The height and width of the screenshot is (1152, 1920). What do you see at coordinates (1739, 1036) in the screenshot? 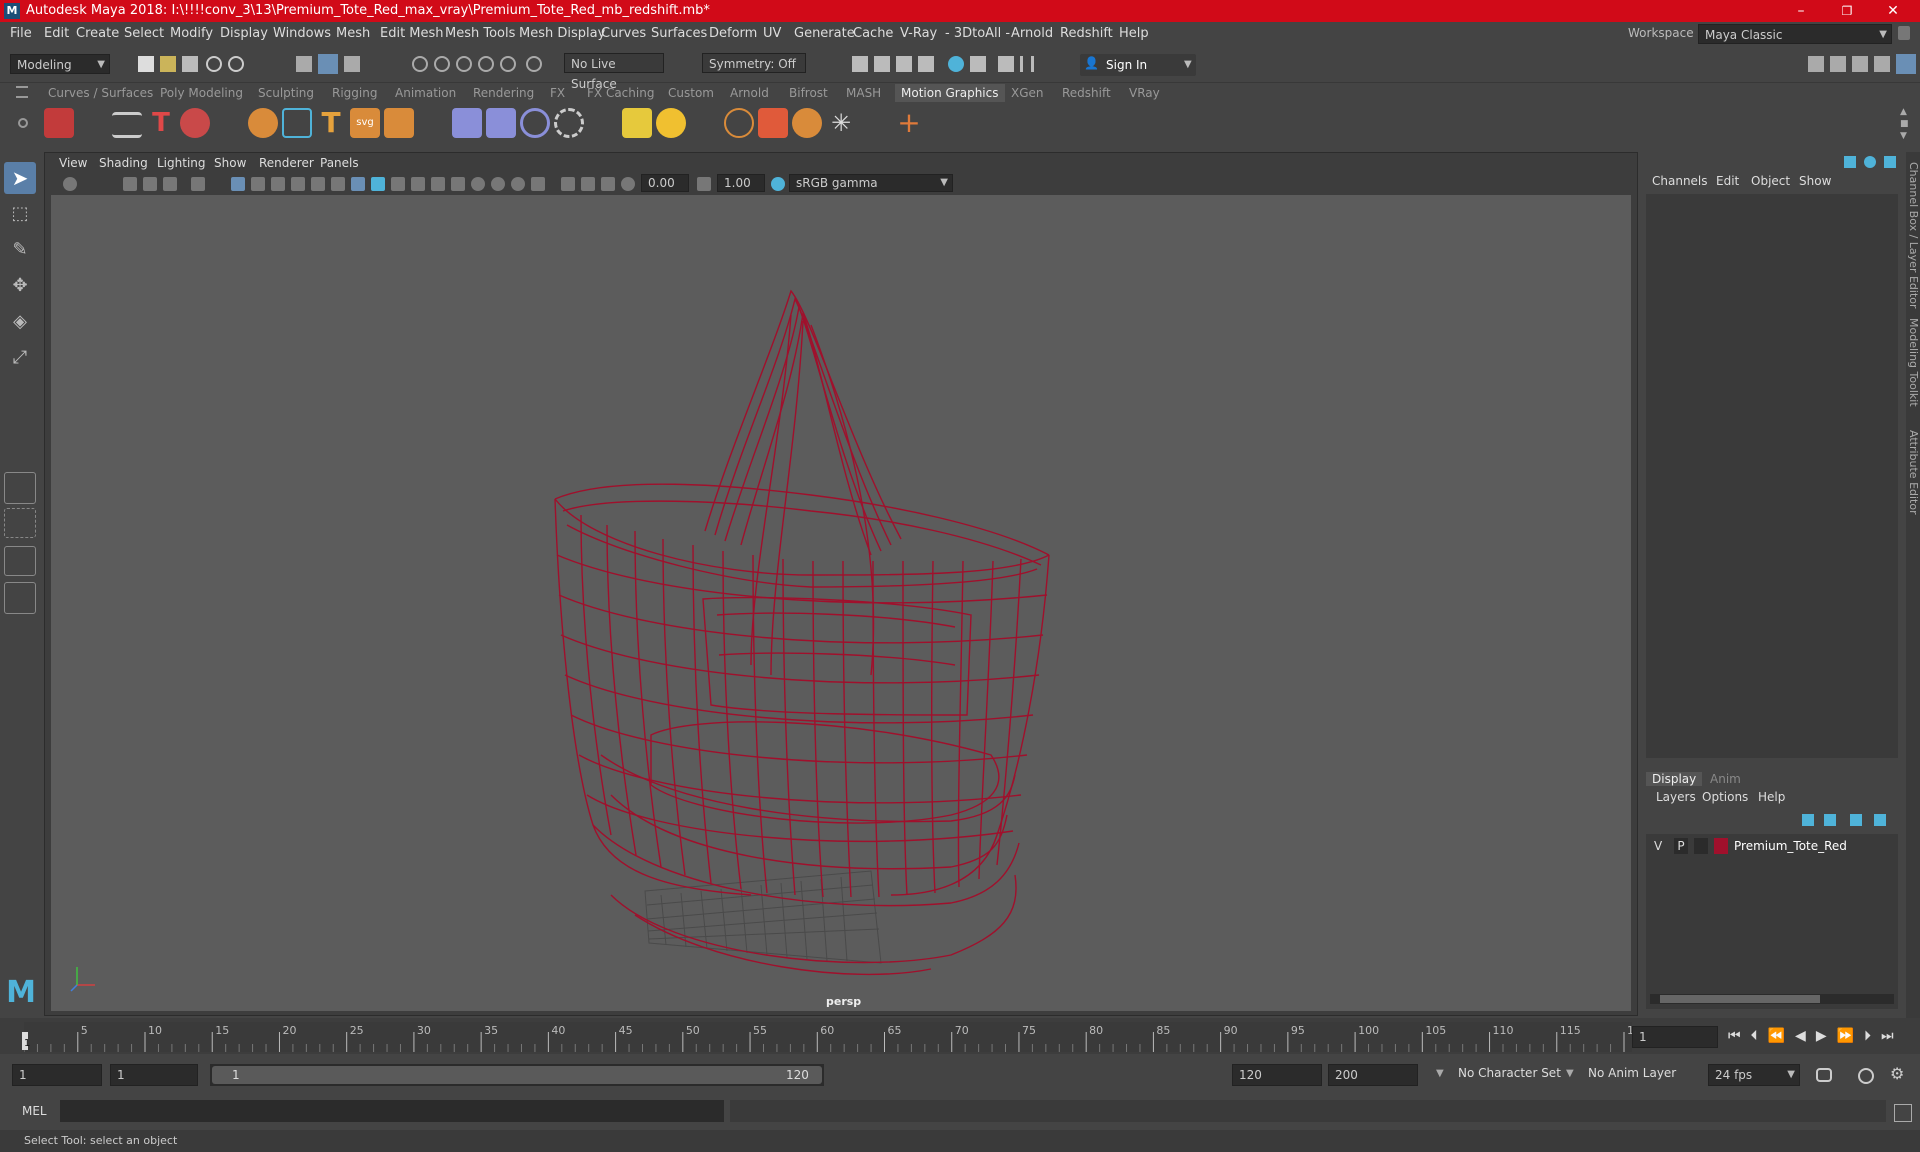
I see `go-to-start-icon: ⏮` at bounding box center [1739, 1036].